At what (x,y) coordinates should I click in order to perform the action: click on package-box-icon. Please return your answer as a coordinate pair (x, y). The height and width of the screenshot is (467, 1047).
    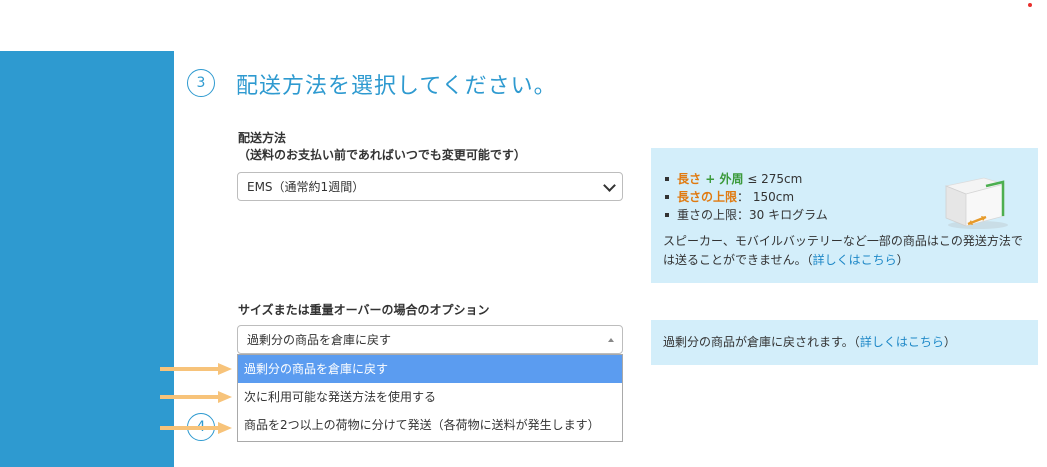
    Looking at the image, I should click on (976, 203).